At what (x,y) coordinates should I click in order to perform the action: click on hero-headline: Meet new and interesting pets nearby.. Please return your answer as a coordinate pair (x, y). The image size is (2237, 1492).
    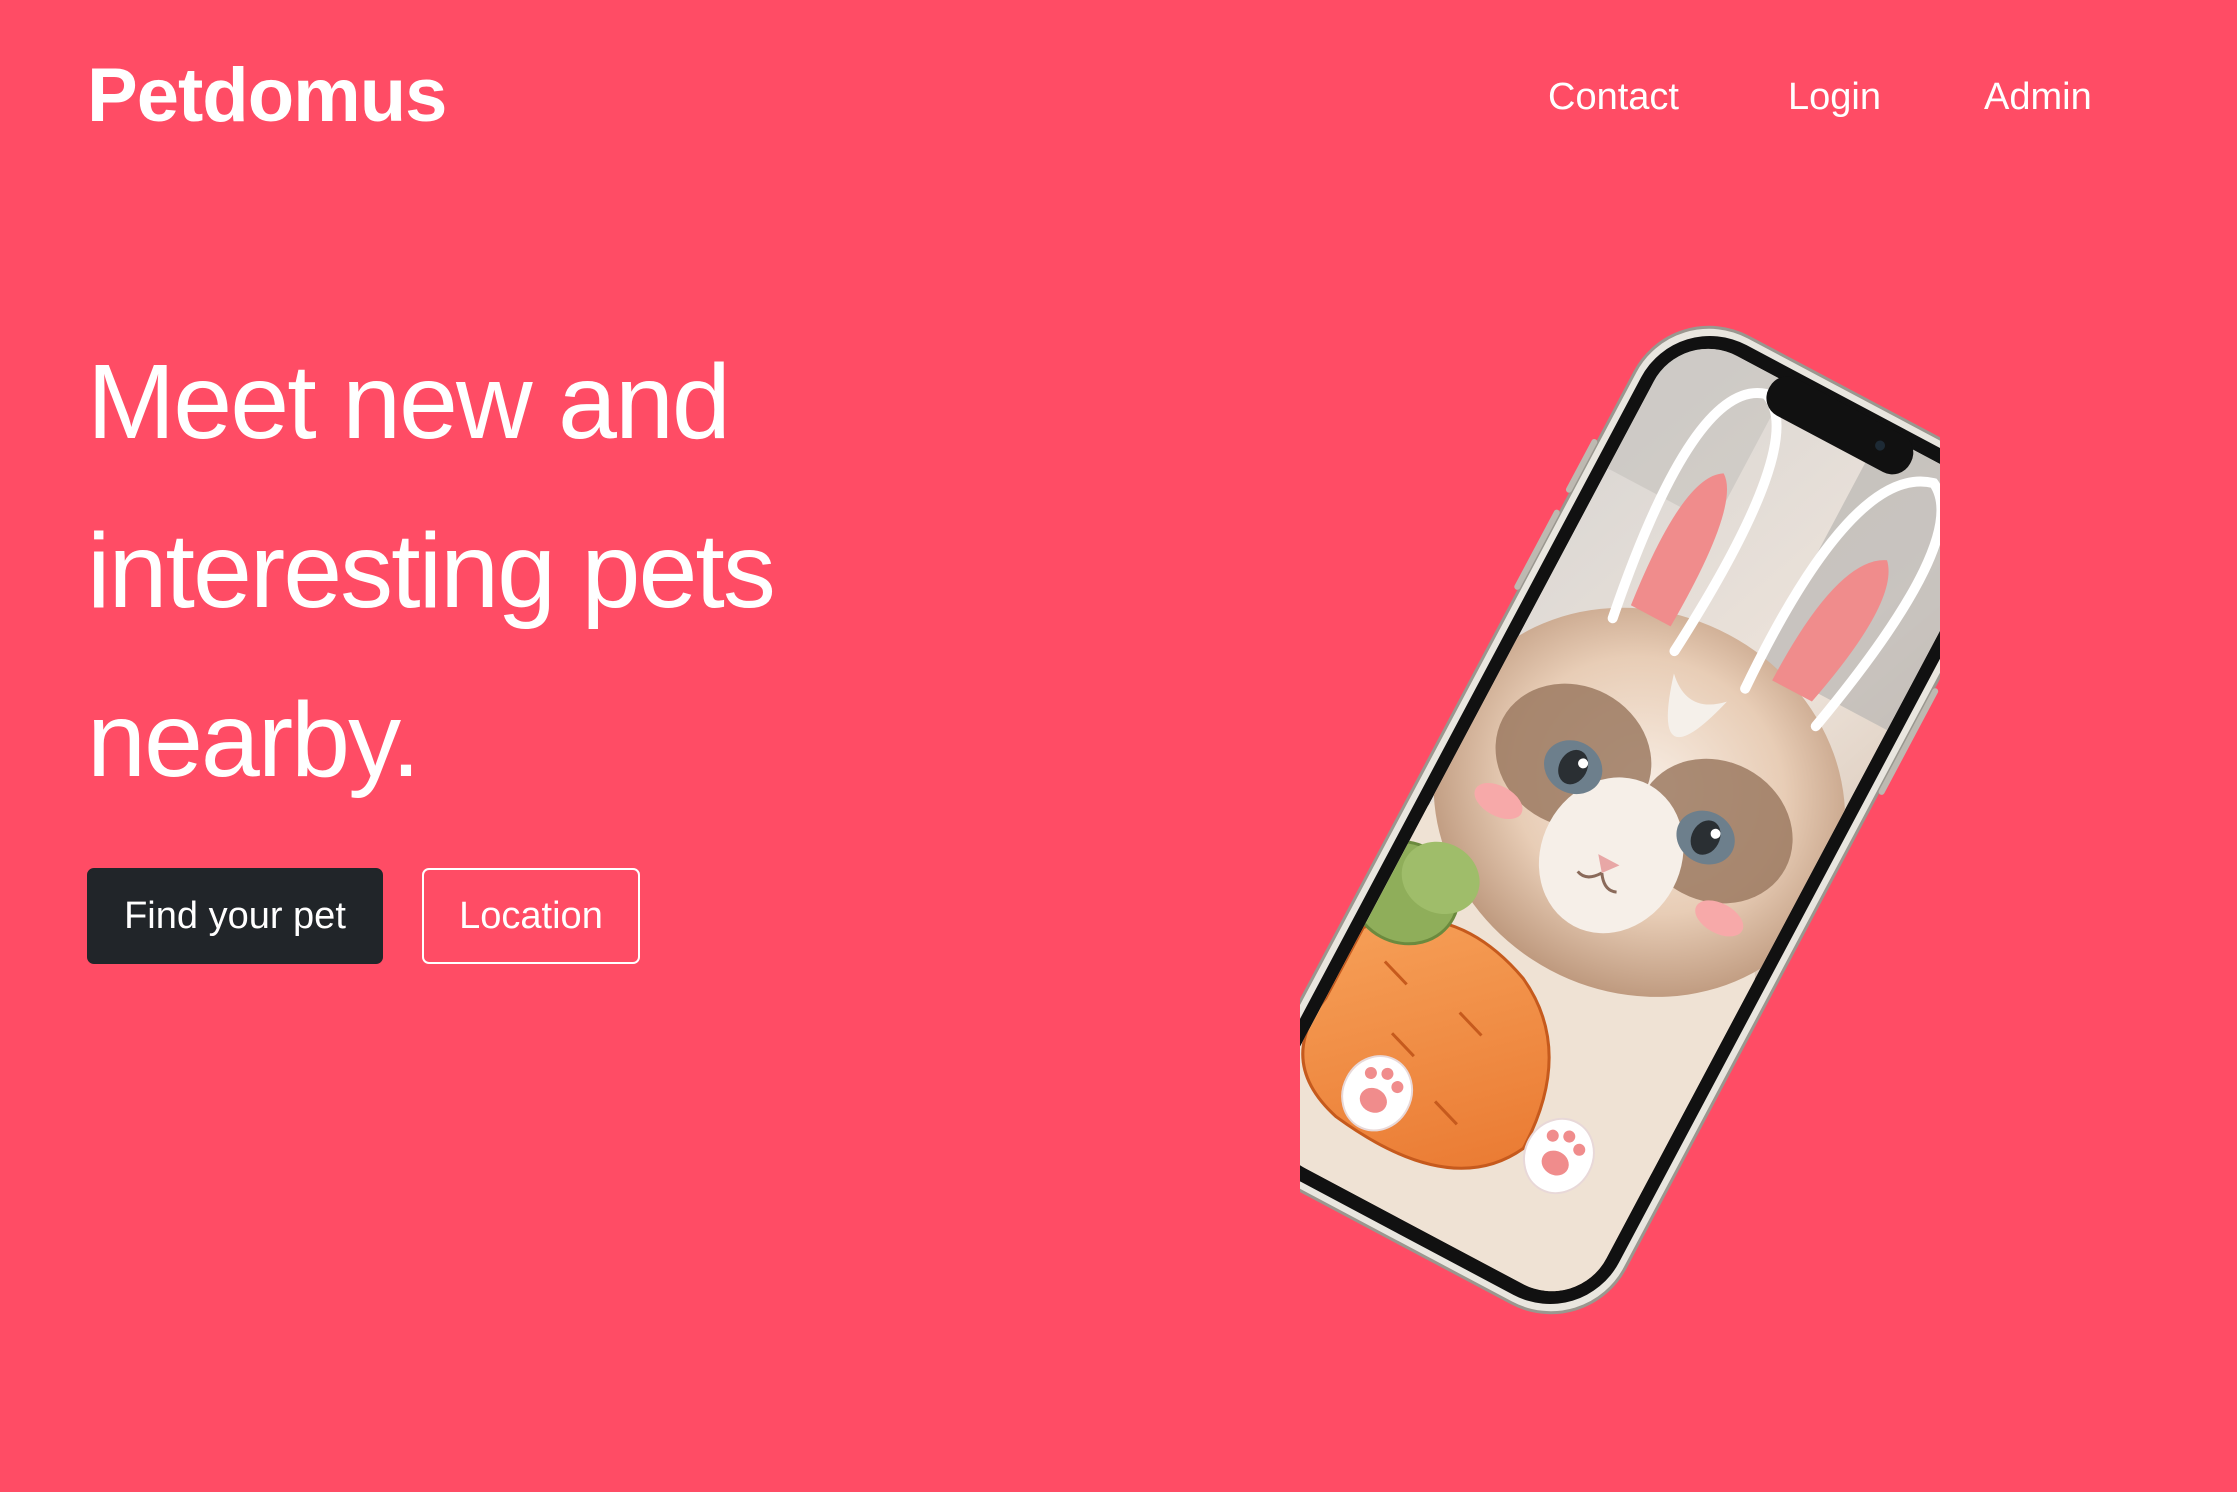
    Looking at the image, I should click on (537, 571).